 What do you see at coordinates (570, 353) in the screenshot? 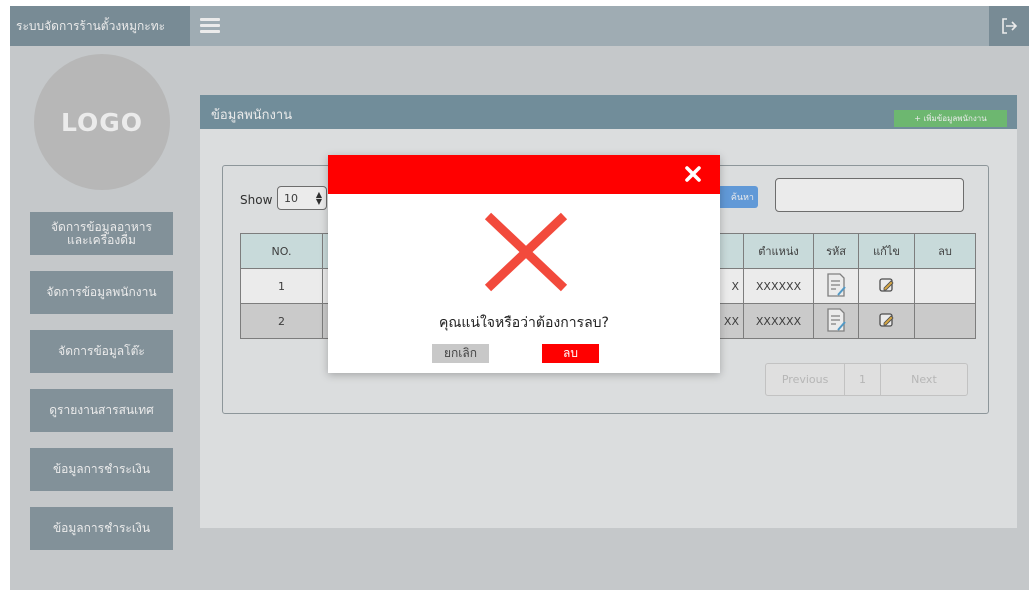
I see `confirm-delete-button: ลบ` at bounding box center [570, 353].